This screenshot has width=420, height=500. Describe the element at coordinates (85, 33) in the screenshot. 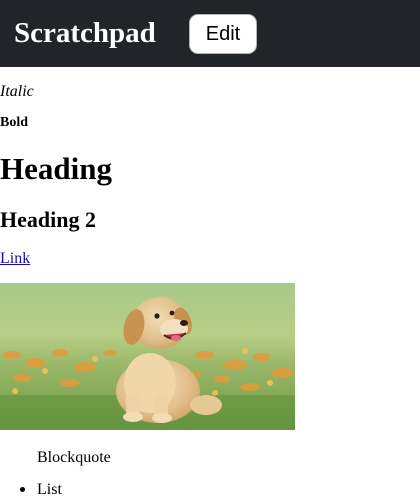

I see `app-title: Scratchpad` at that location.